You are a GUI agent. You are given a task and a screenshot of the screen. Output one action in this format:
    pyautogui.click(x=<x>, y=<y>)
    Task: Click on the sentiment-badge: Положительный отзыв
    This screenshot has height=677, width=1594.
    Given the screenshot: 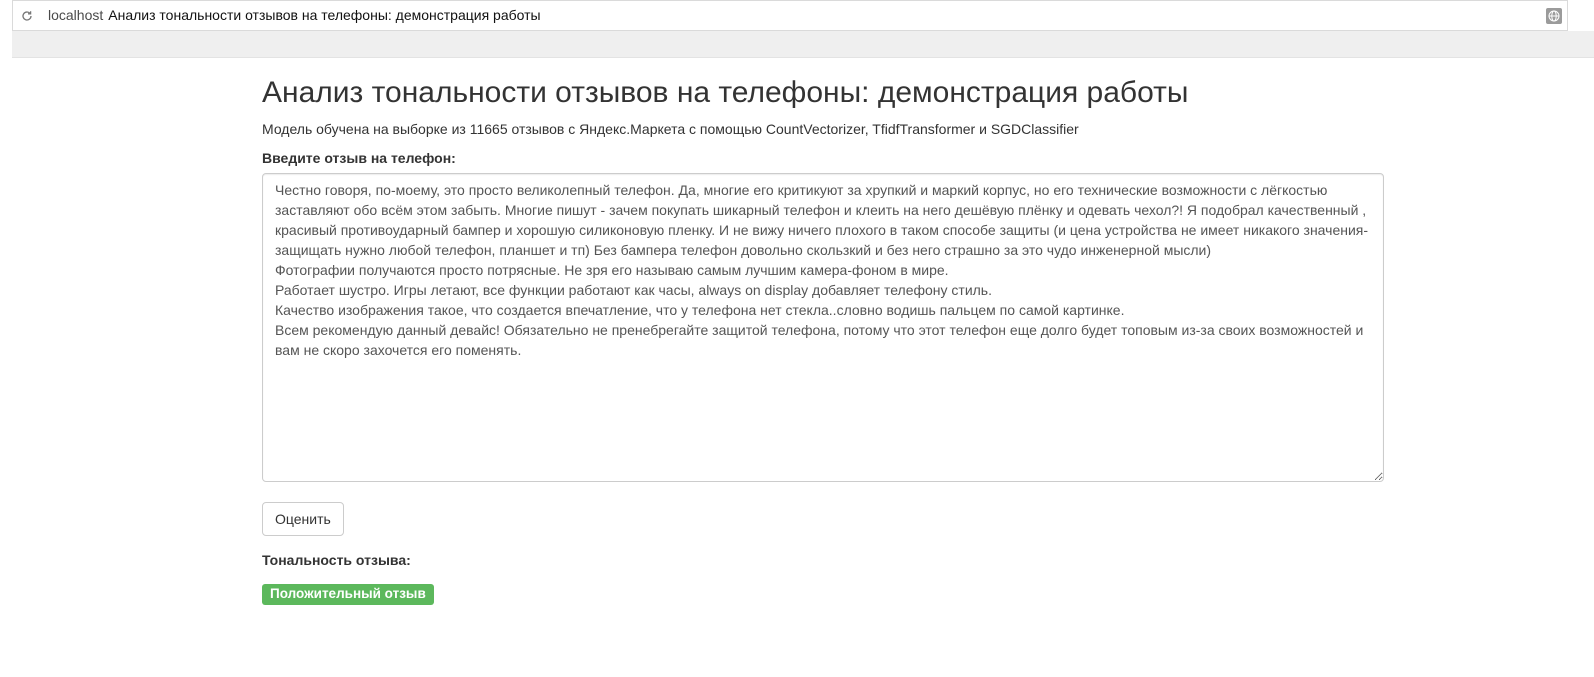 What is the action you would take?
    pyautogui.click(x=348, y=594)
    